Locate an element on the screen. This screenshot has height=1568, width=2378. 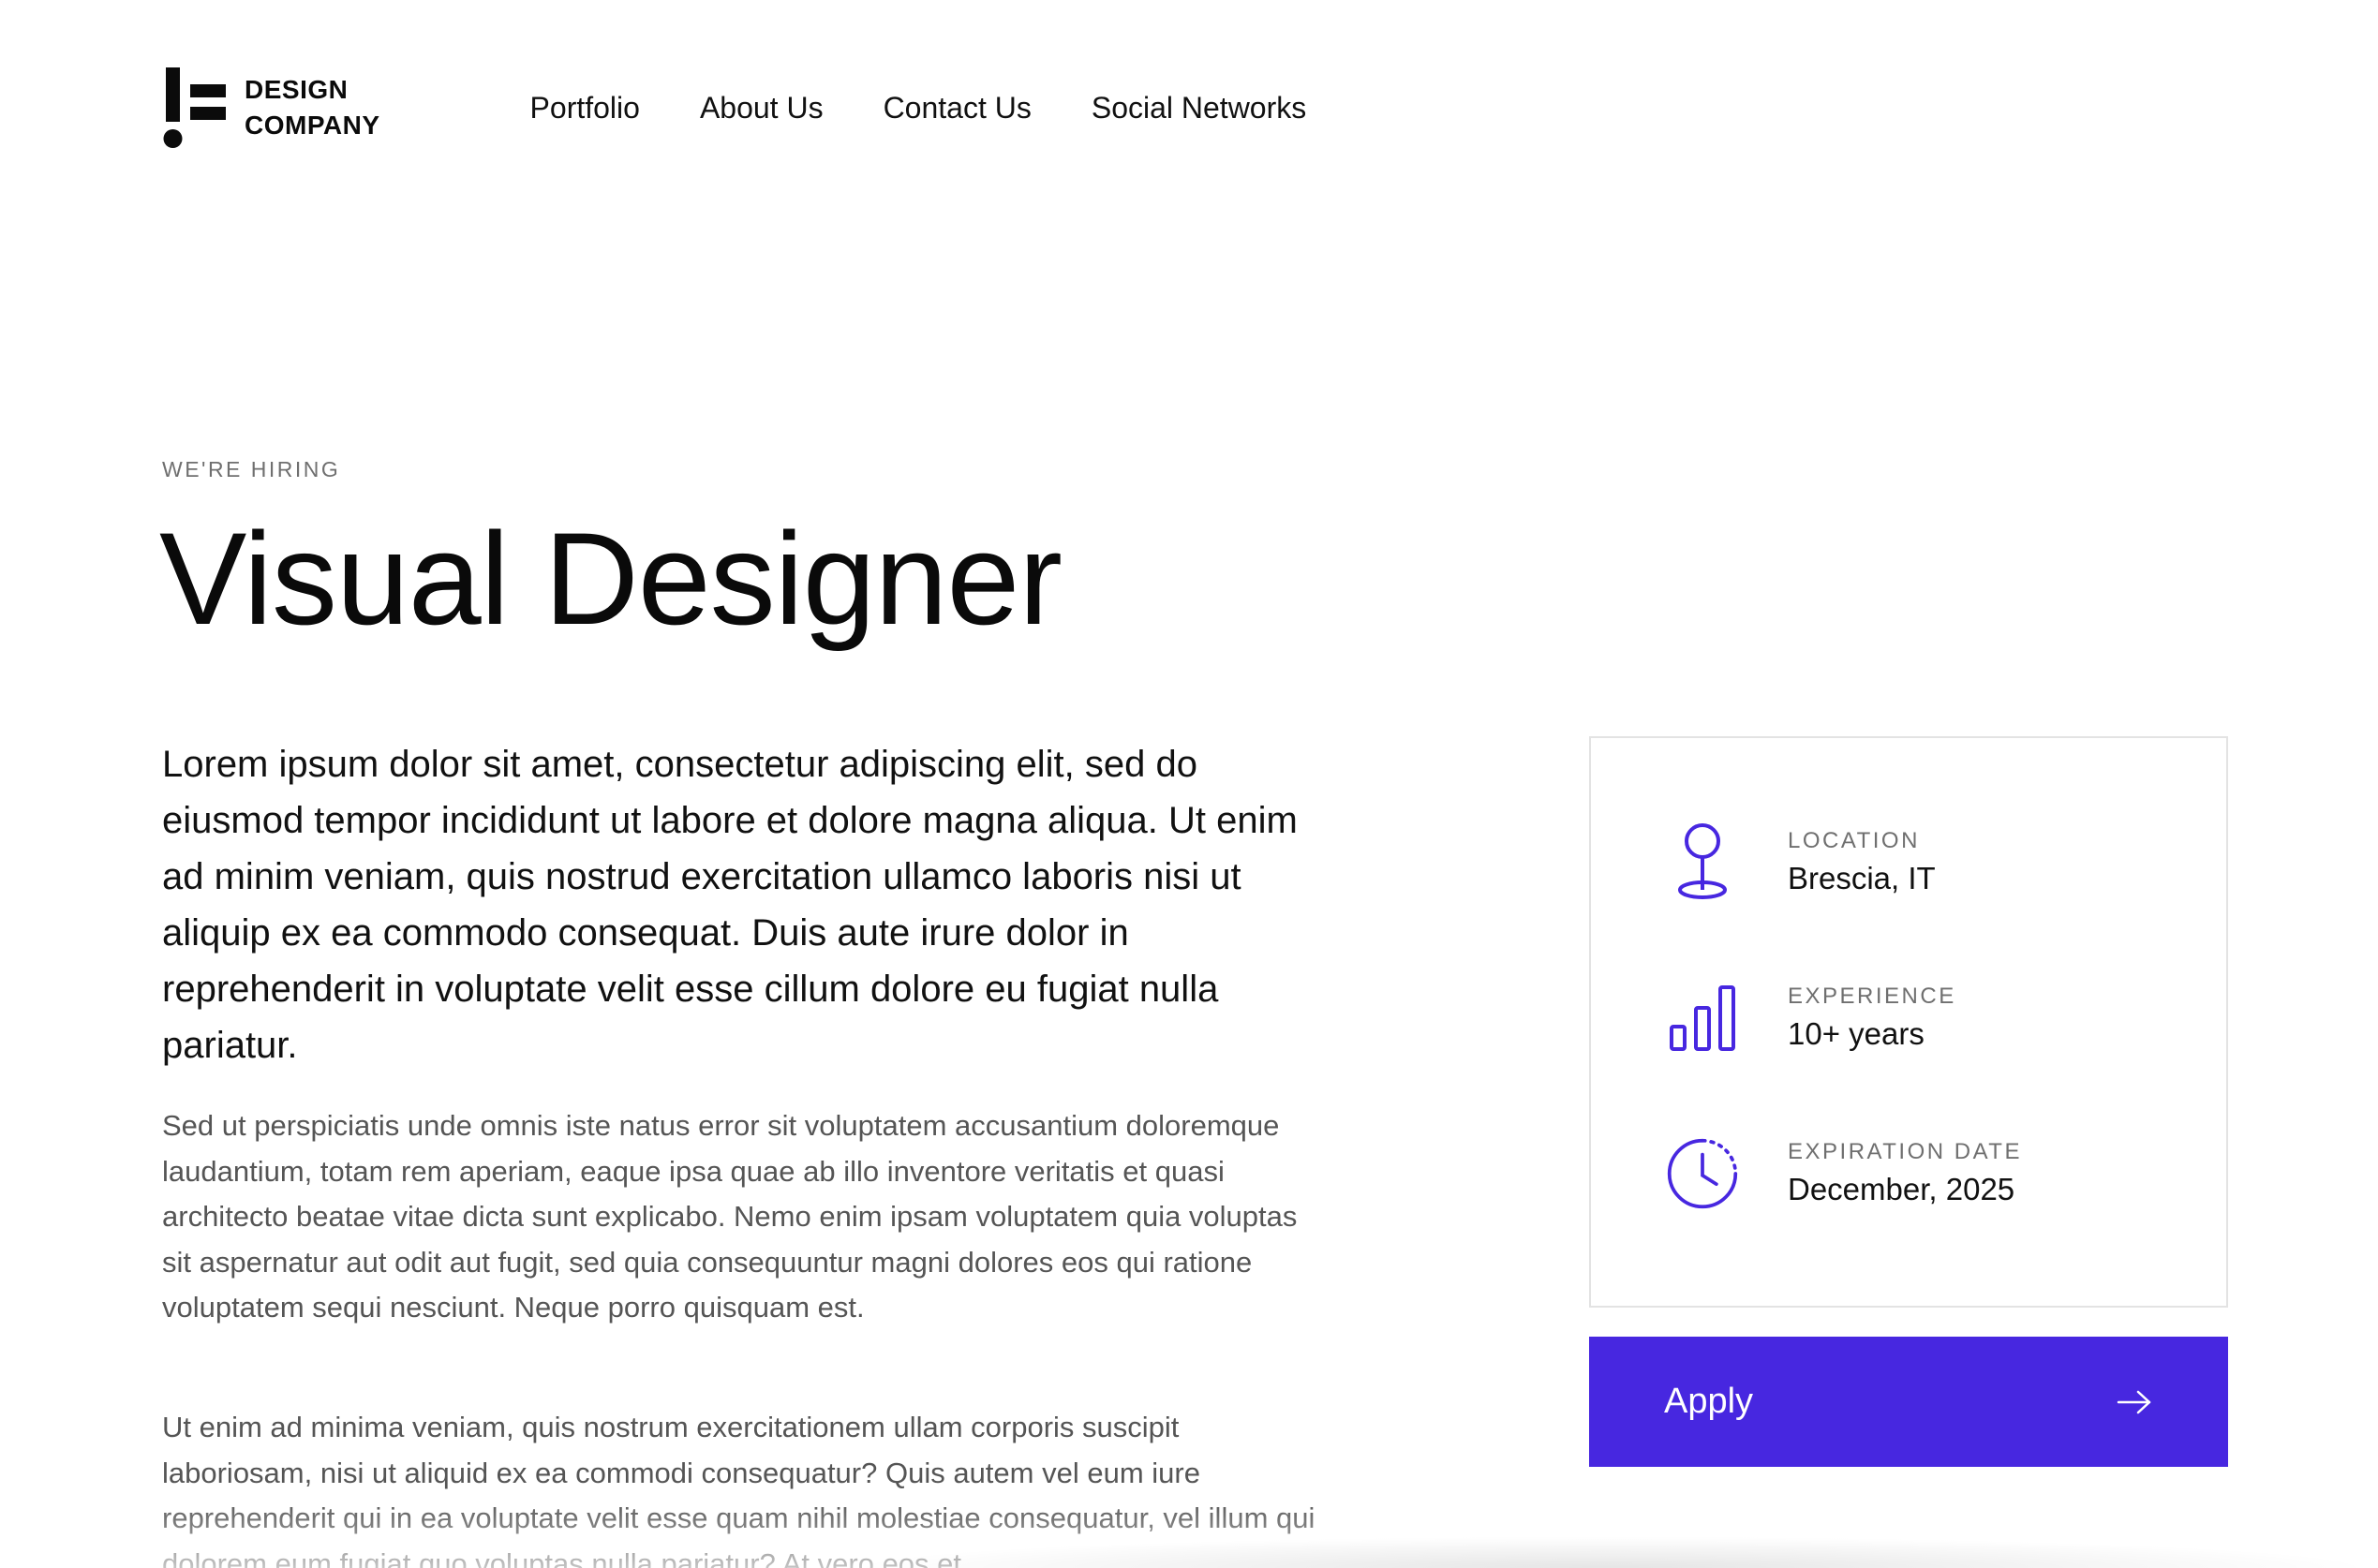
detail-expiration-value: December, 2025 is located at coordinates (1901, 1189).